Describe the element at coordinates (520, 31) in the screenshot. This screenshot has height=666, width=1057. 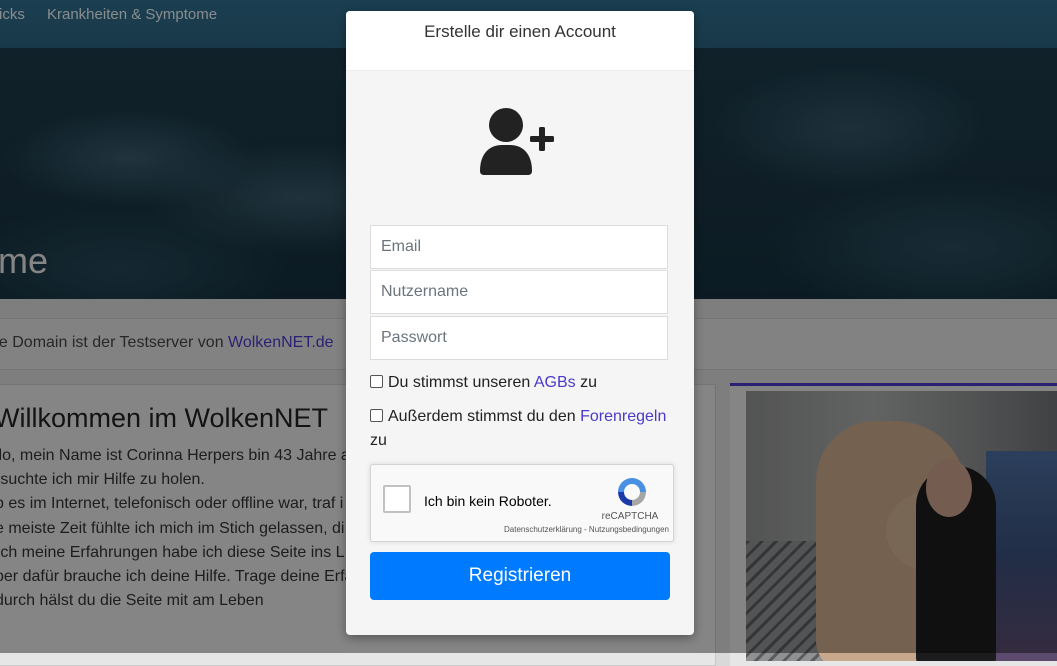
I see `modal-title: Erstelle dir einen Account` at that location.